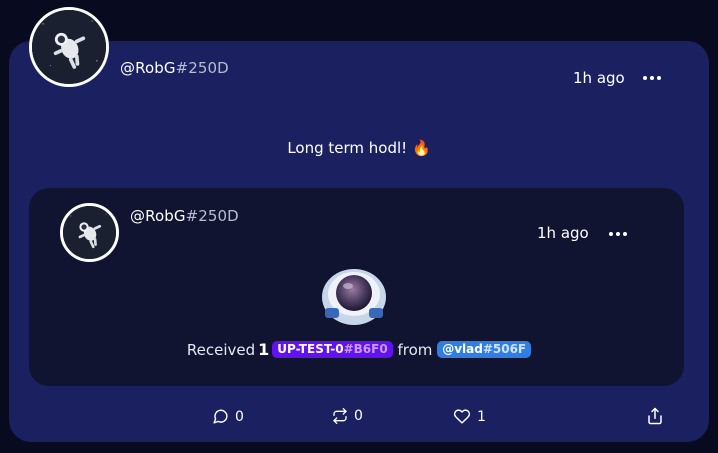  Describe the element at coordinates (264, 349) in the screenshot. I see `received-quantity: 1` at that location.